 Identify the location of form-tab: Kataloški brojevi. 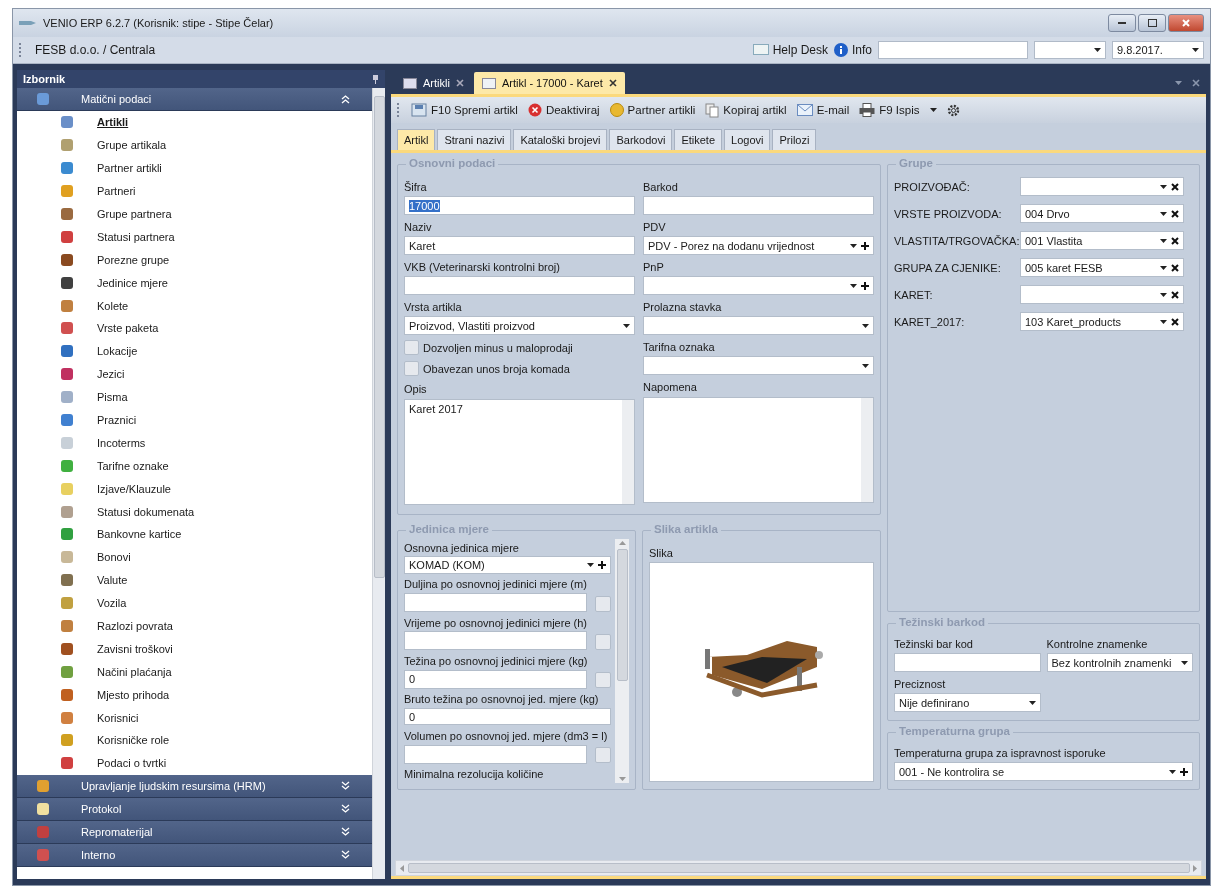
(560, 139).